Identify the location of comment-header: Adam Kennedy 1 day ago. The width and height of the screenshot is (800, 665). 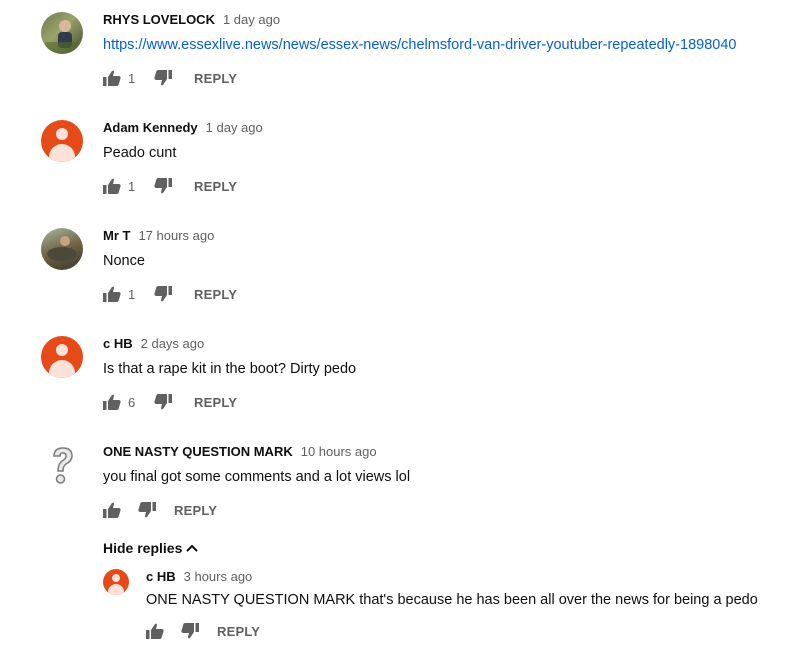
(183, 128).